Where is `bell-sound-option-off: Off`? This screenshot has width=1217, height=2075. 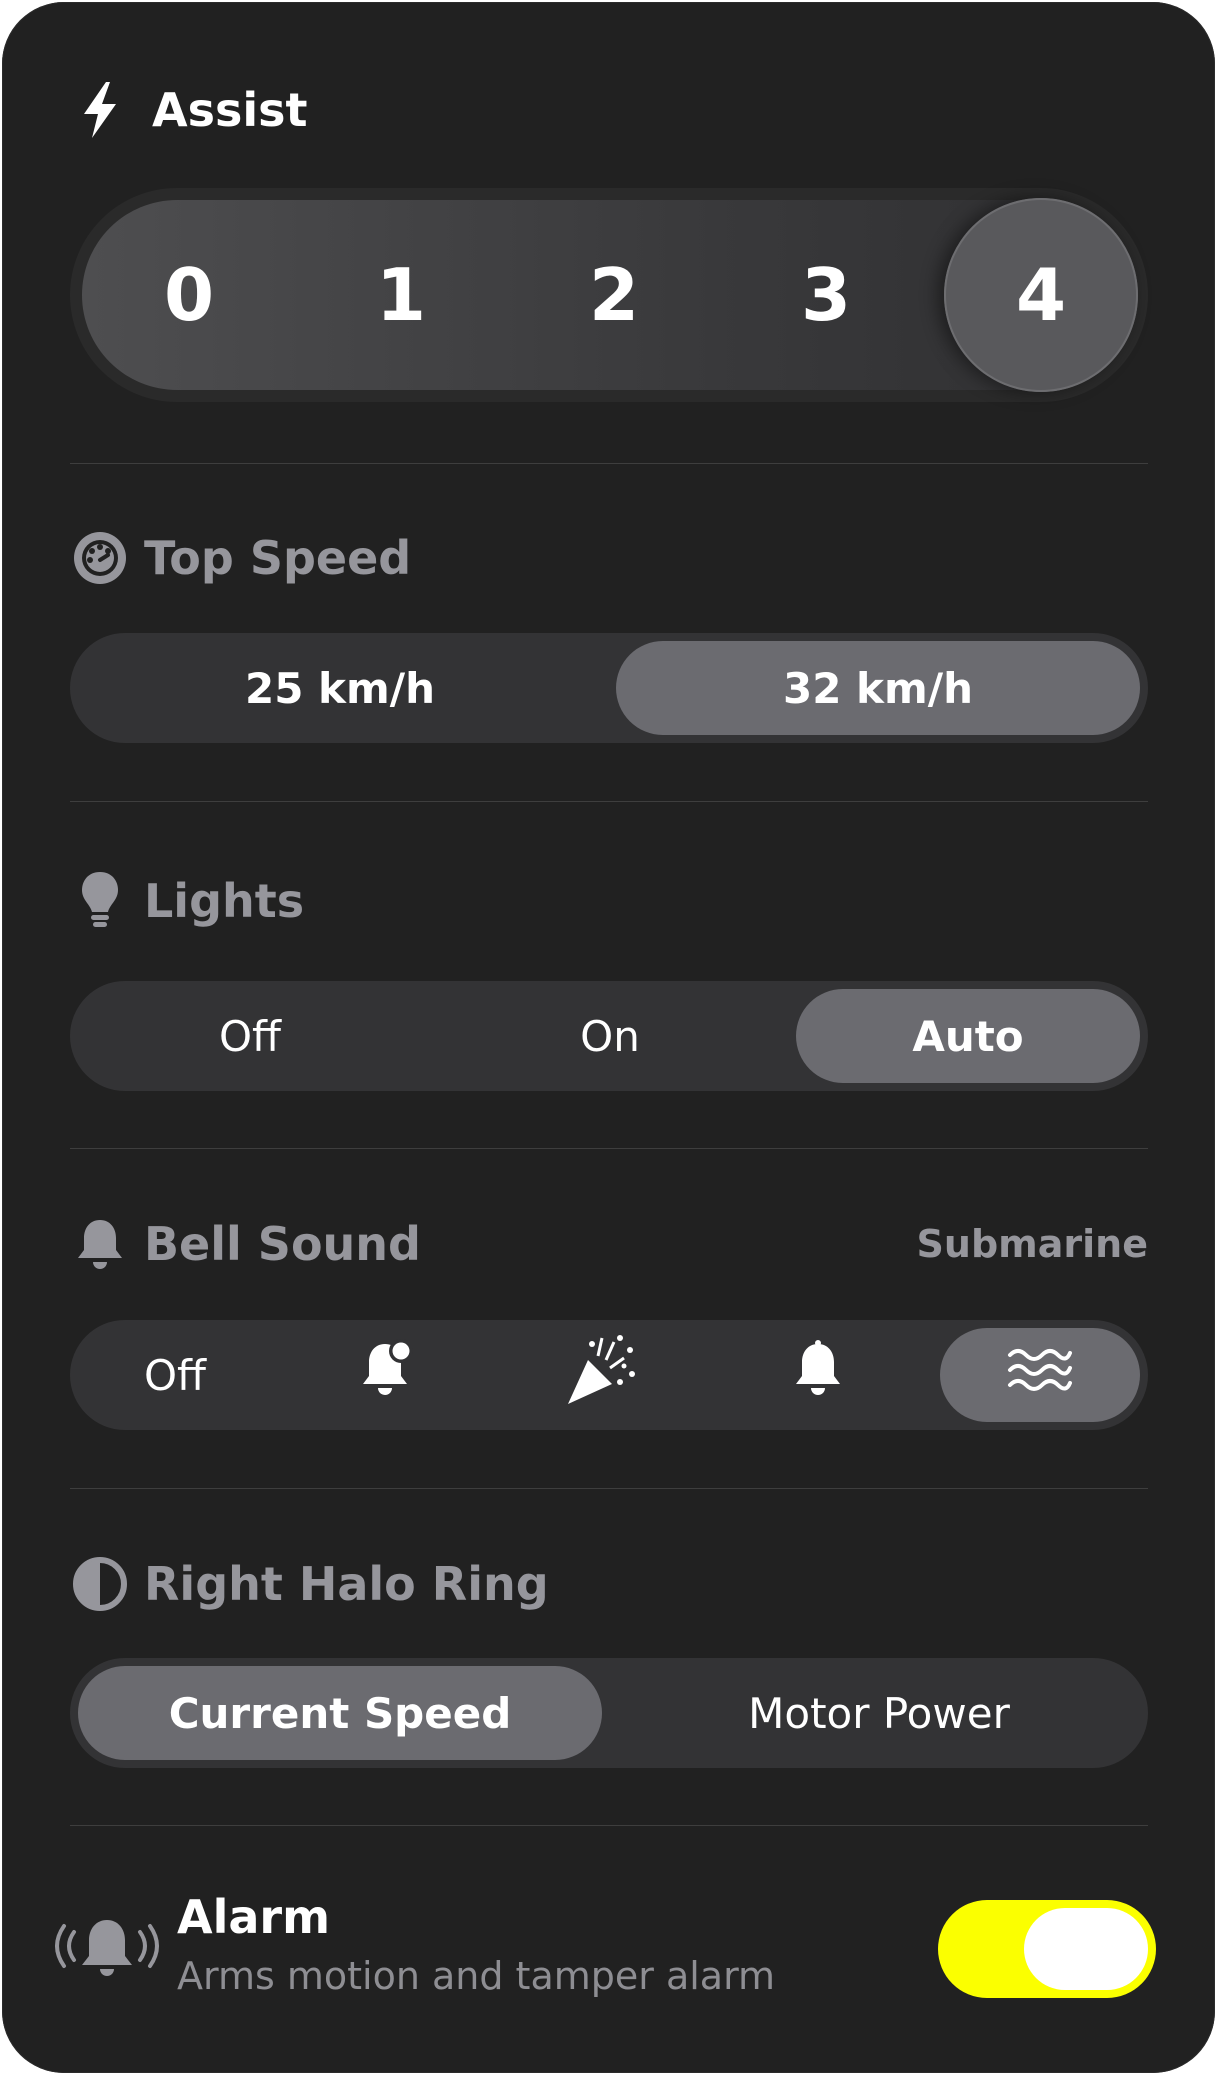
bell-sound-option-off: Off is located at coordinates (175, 1375).